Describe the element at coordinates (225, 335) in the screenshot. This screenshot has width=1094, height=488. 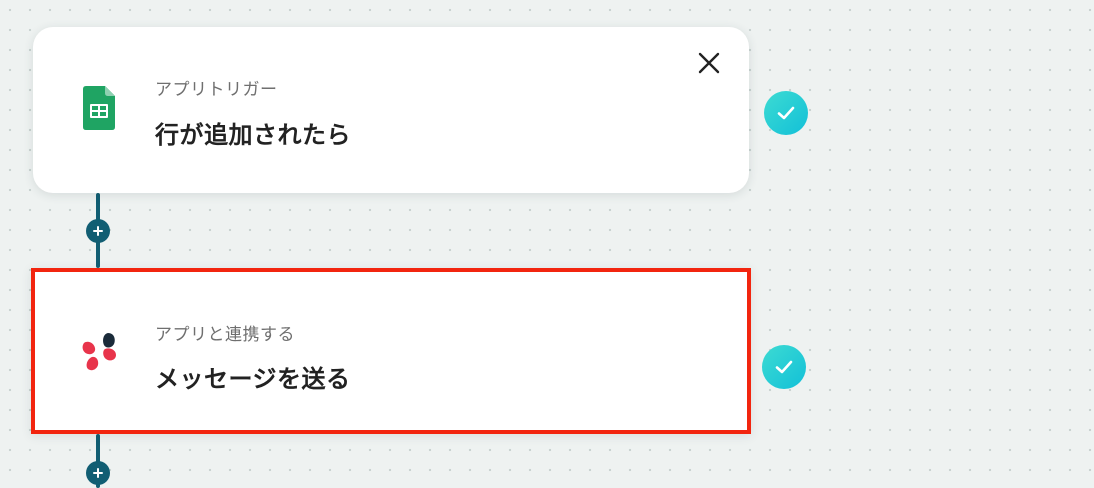
I see `step-category-label: アプリと連携する` at that location.